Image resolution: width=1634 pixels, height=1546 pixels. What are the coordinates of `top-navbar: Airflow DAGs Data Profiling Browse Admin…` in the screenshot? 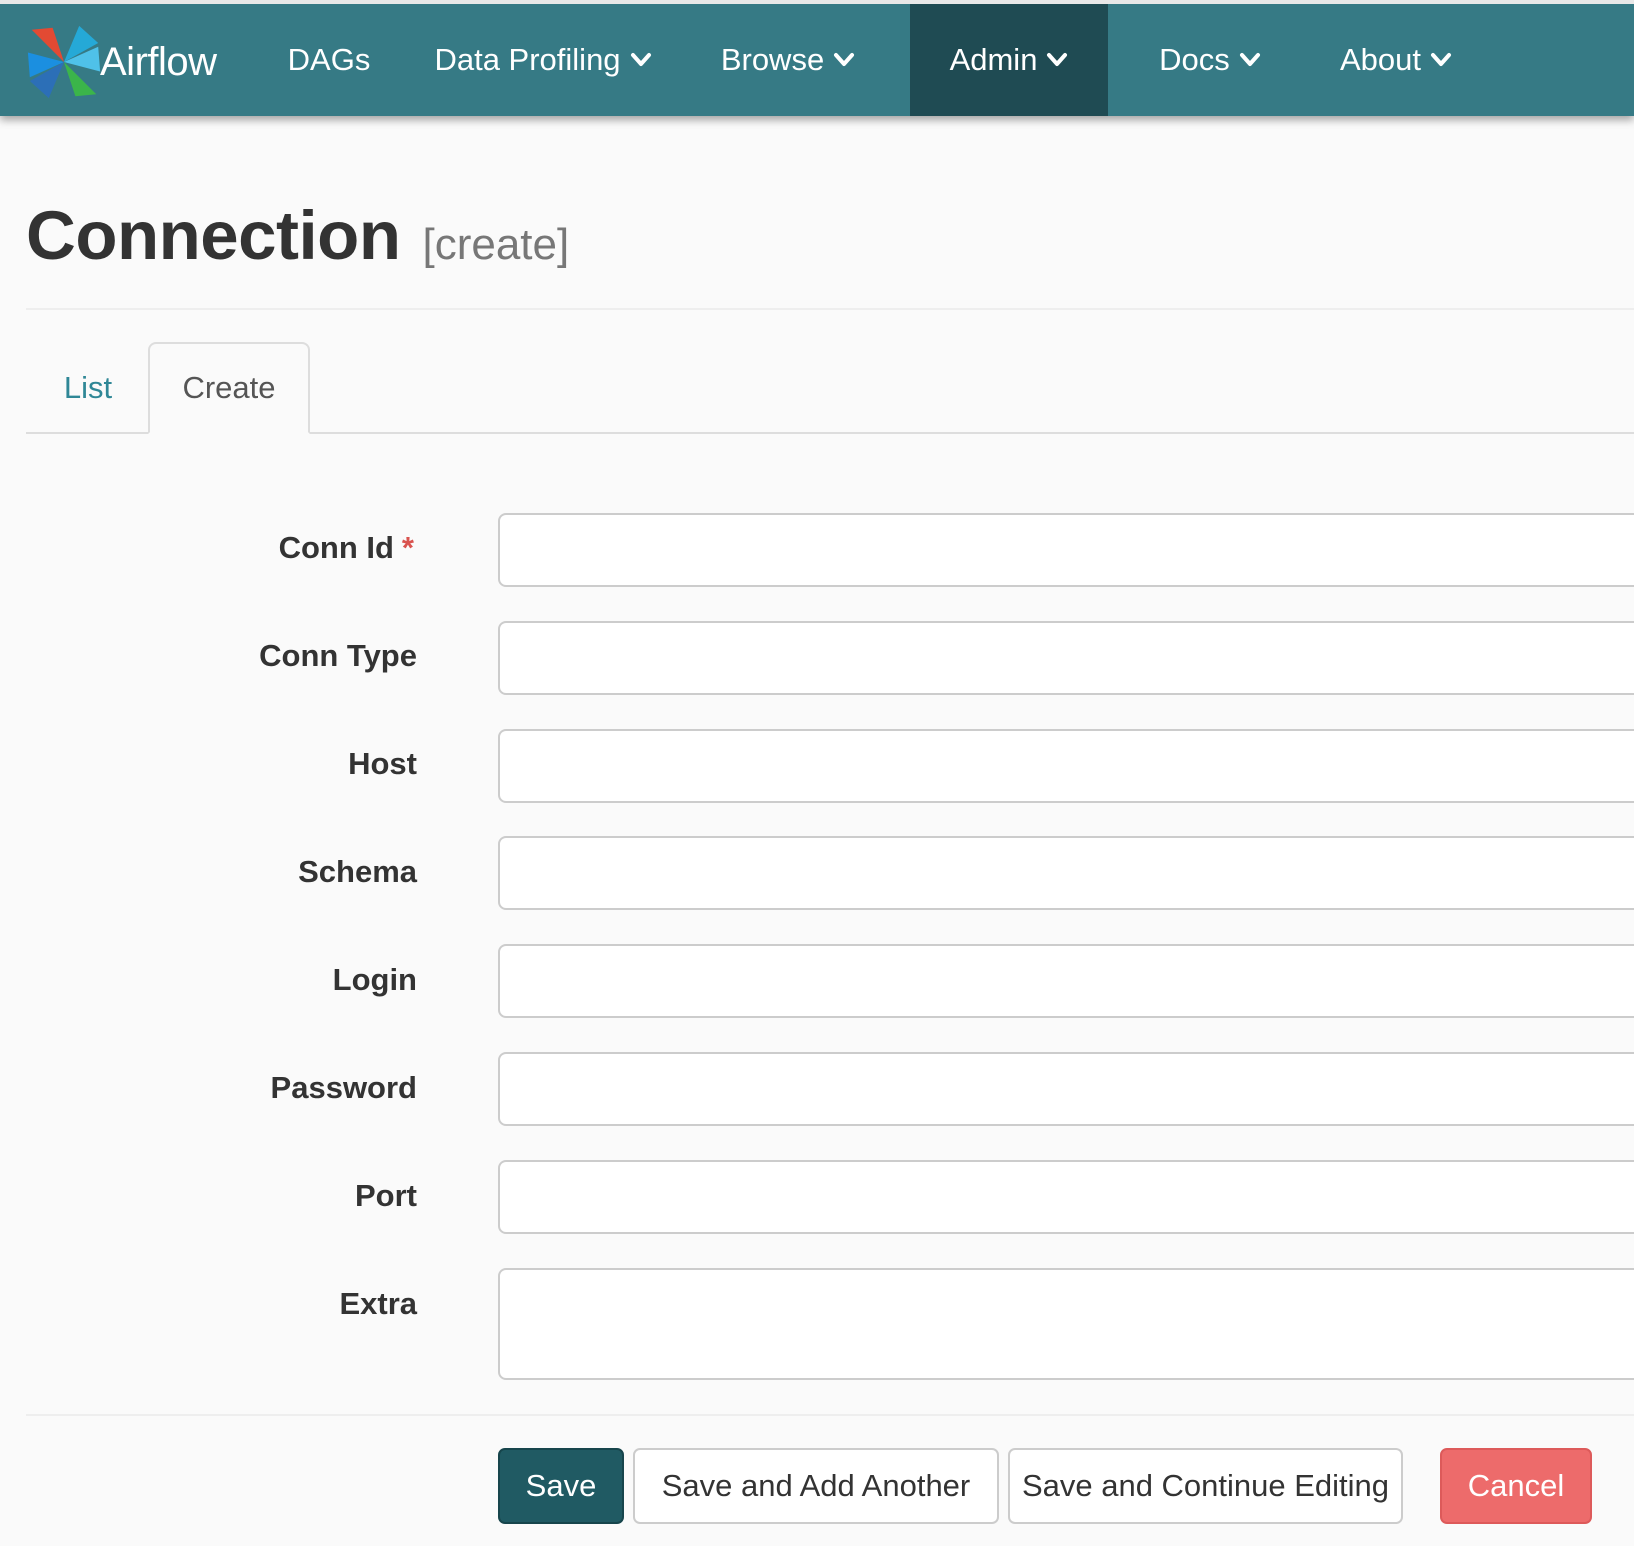 It's located at (817, 58).